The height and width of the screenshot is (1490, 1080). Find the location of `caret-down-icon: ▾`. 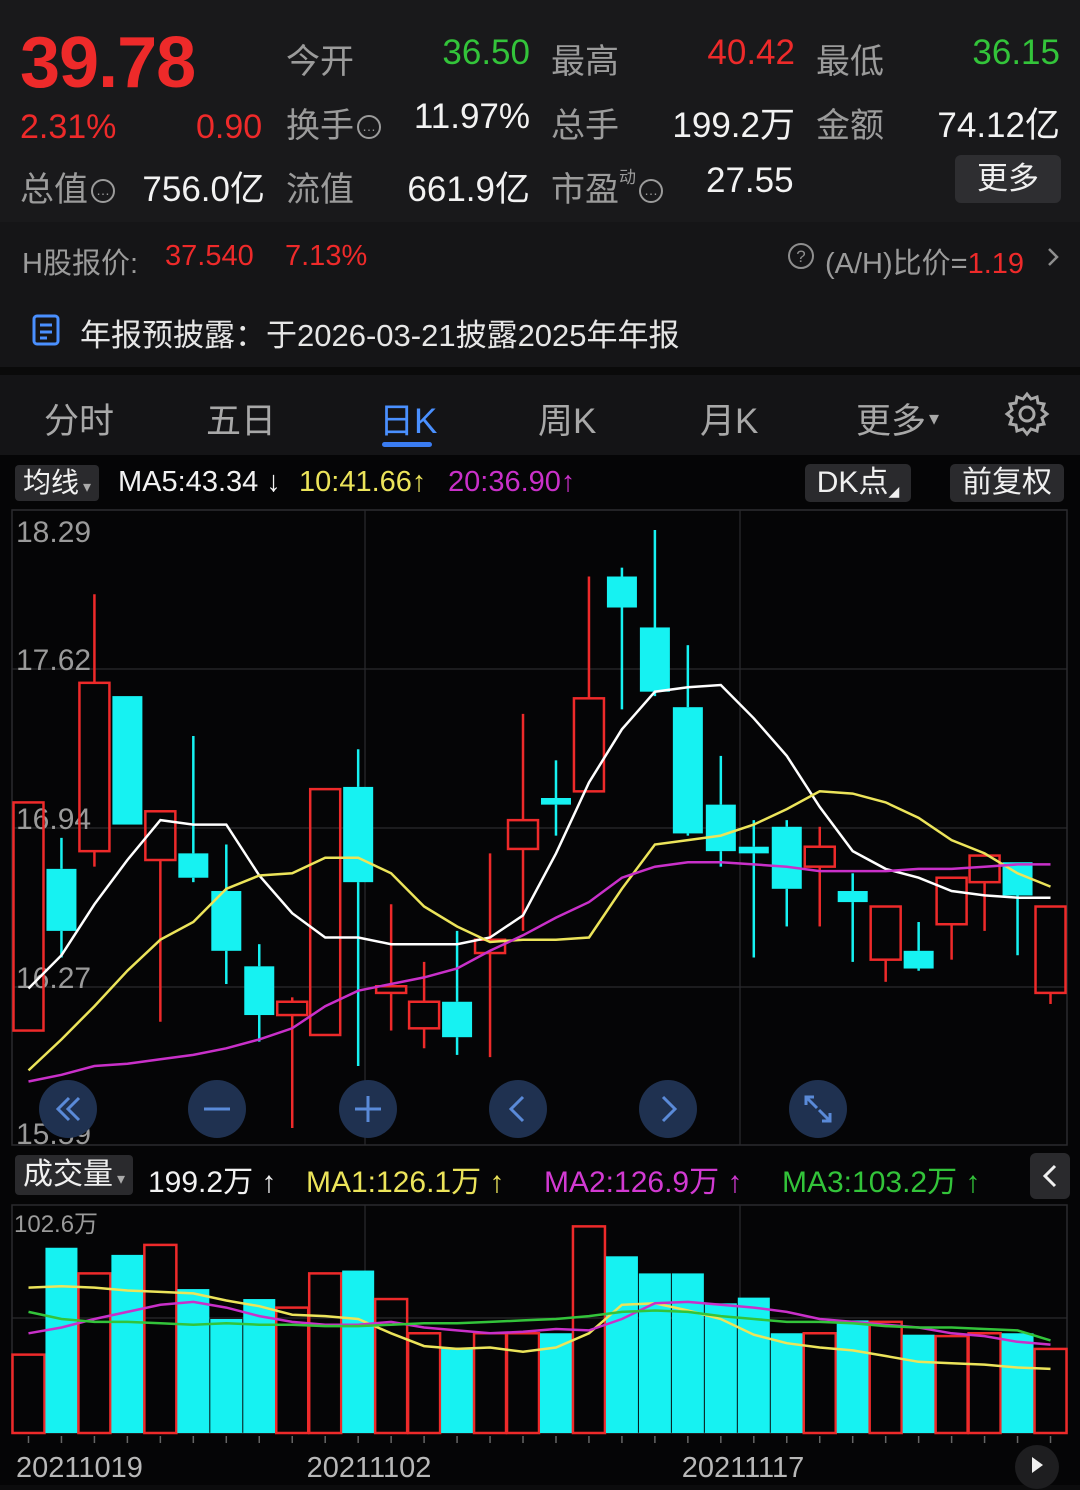

caret-down-icon: ▾ is located at coordinates (934, 419).